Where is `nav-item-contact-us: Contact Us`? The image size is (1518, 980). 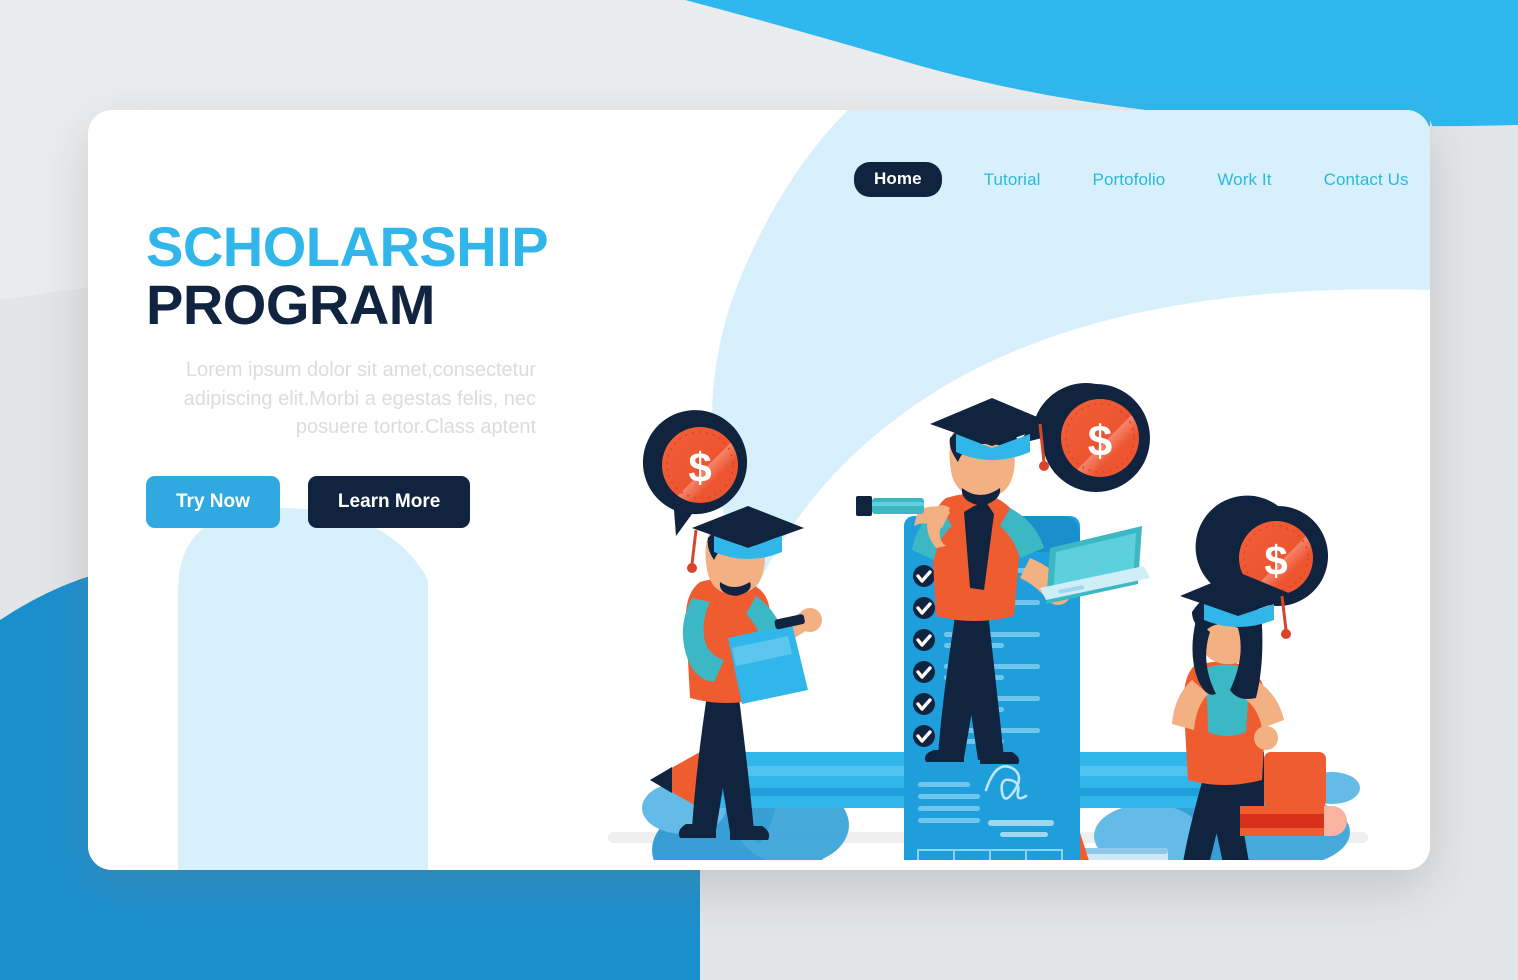
nav-item-contact-us: Contact Us is located at coordinates (1366, 180).